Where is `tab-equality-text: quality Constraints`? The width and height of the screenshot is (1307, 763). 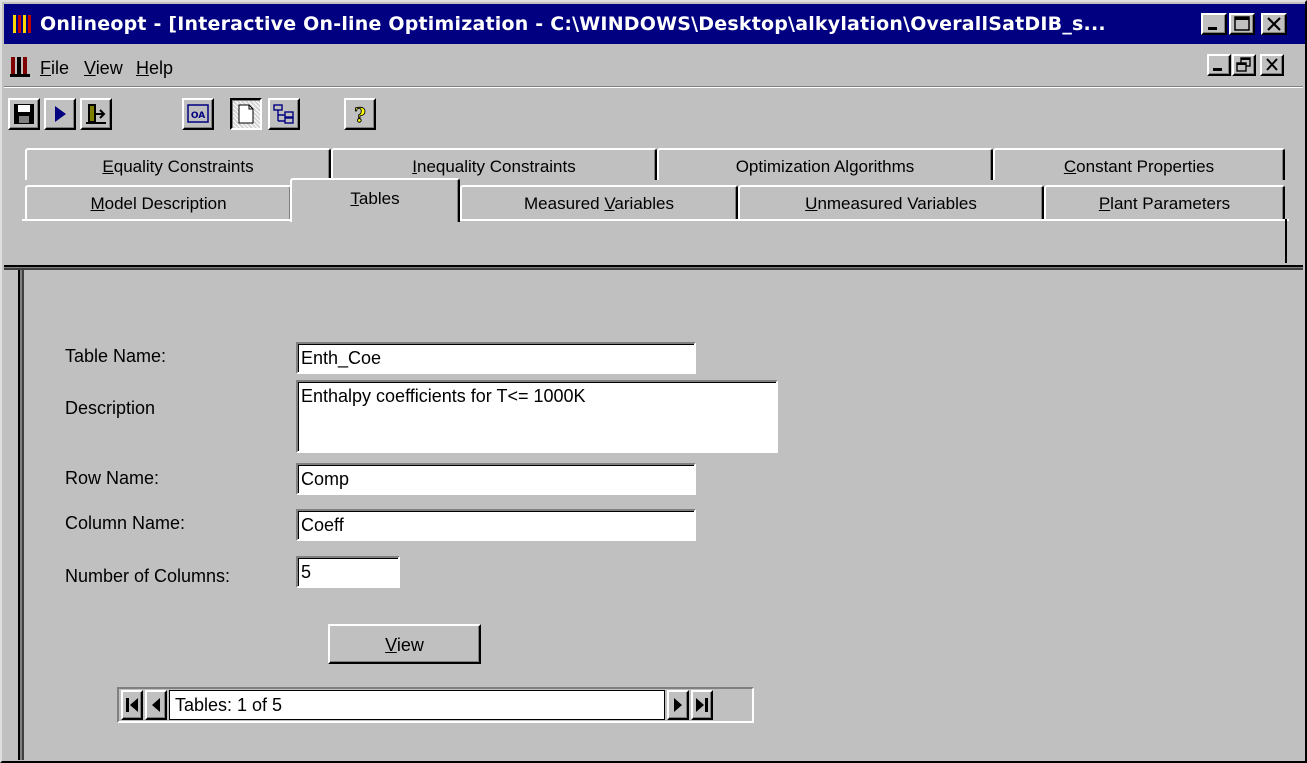
tab-equality-text: quality Constraints is located at coordinates (183, 166).